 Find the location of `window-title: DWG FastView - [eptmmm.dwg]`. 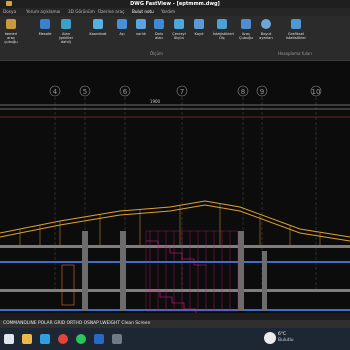

window-title: DWG FastView - [eptmmm.dwg] is located at coordinates (175, 4).